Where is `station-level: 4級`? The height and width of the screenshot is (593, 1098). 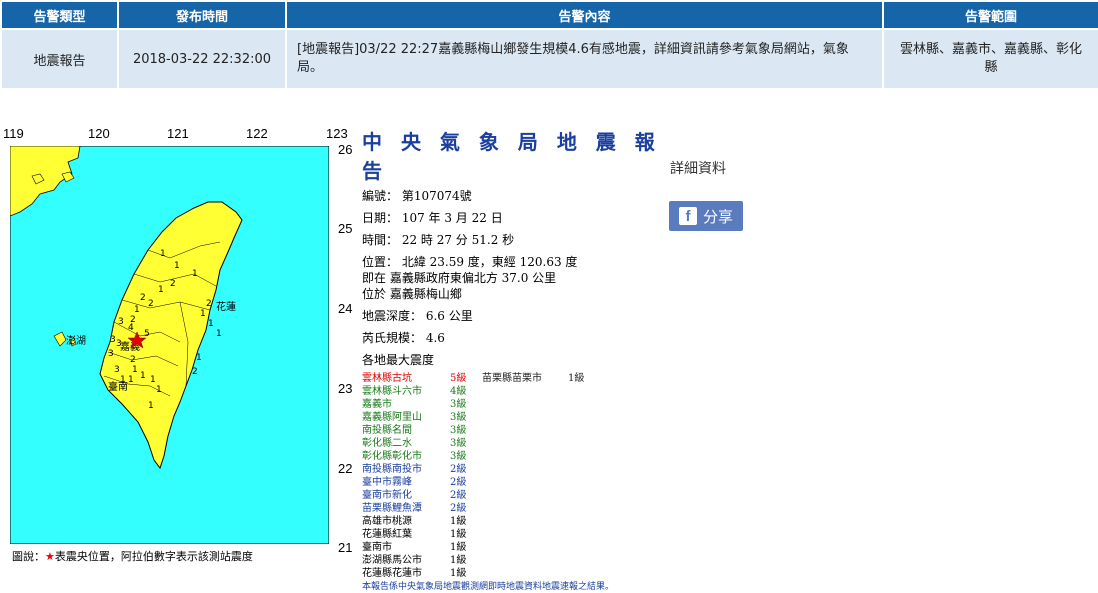 station-level: 4級 is located at coordinates (458, 391).